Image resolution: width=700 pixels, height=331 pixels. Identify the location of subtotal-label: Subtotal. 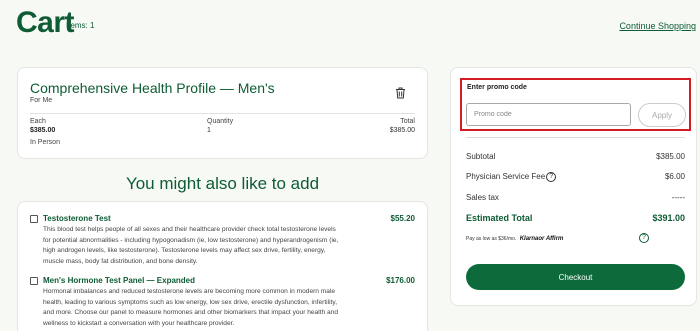
(481, 156).